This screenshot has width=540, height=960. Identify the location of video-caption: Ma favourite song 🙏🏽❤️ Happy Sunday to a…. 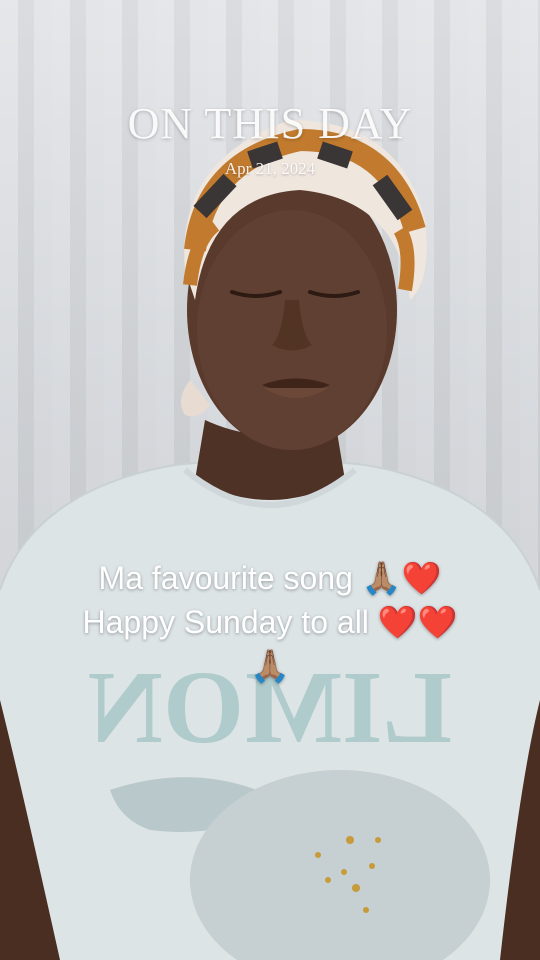
(270, 622).